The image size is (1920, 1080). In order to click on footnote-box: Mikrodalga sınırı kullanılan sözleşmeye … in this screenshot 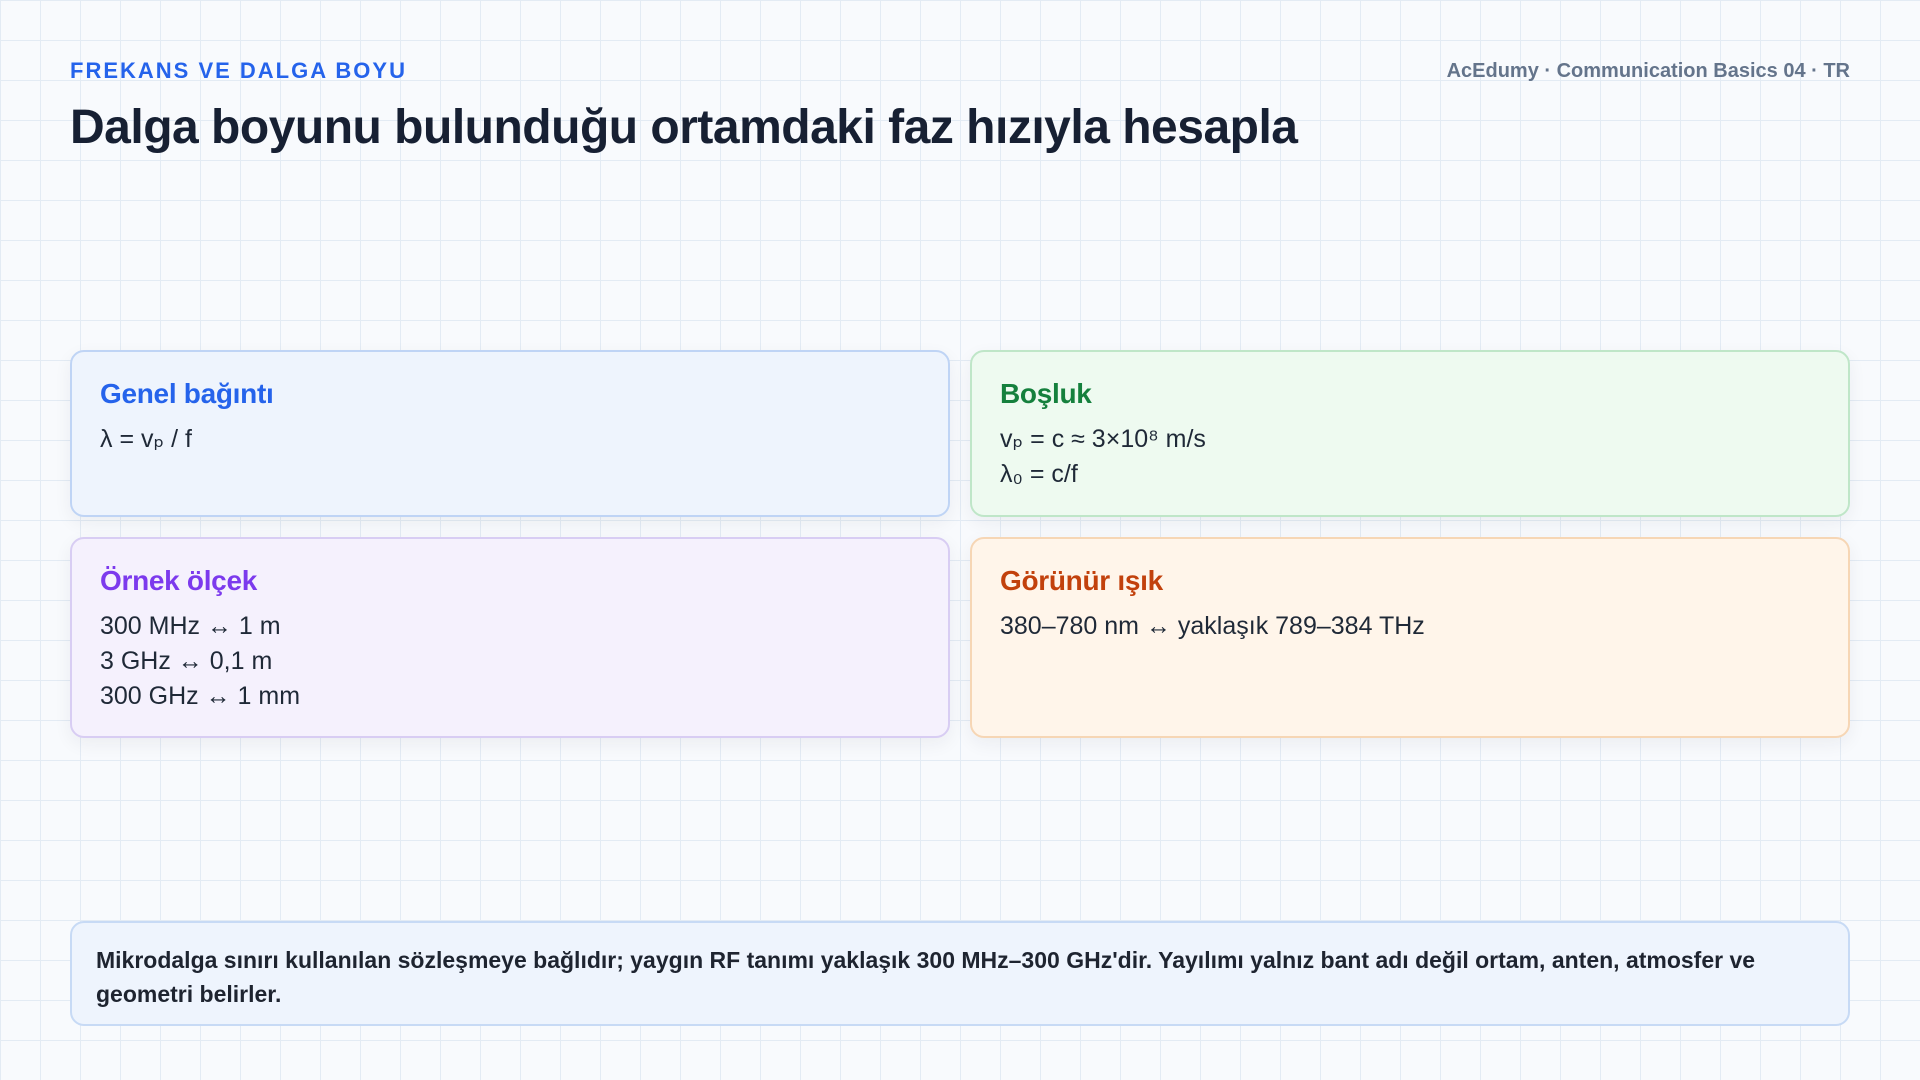, I will do `click(960, 973)`.